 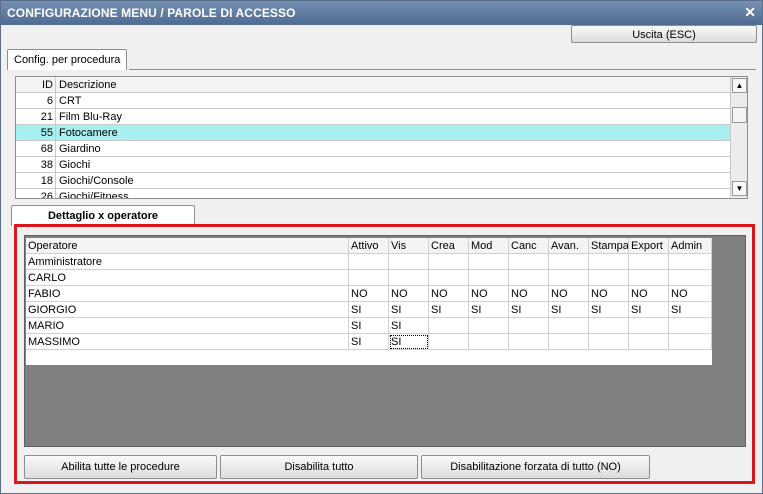 What do you see at coordinates (36, 101) in the screenshot?
I see `procedure-id: 6` at bounding box center [36, 101].